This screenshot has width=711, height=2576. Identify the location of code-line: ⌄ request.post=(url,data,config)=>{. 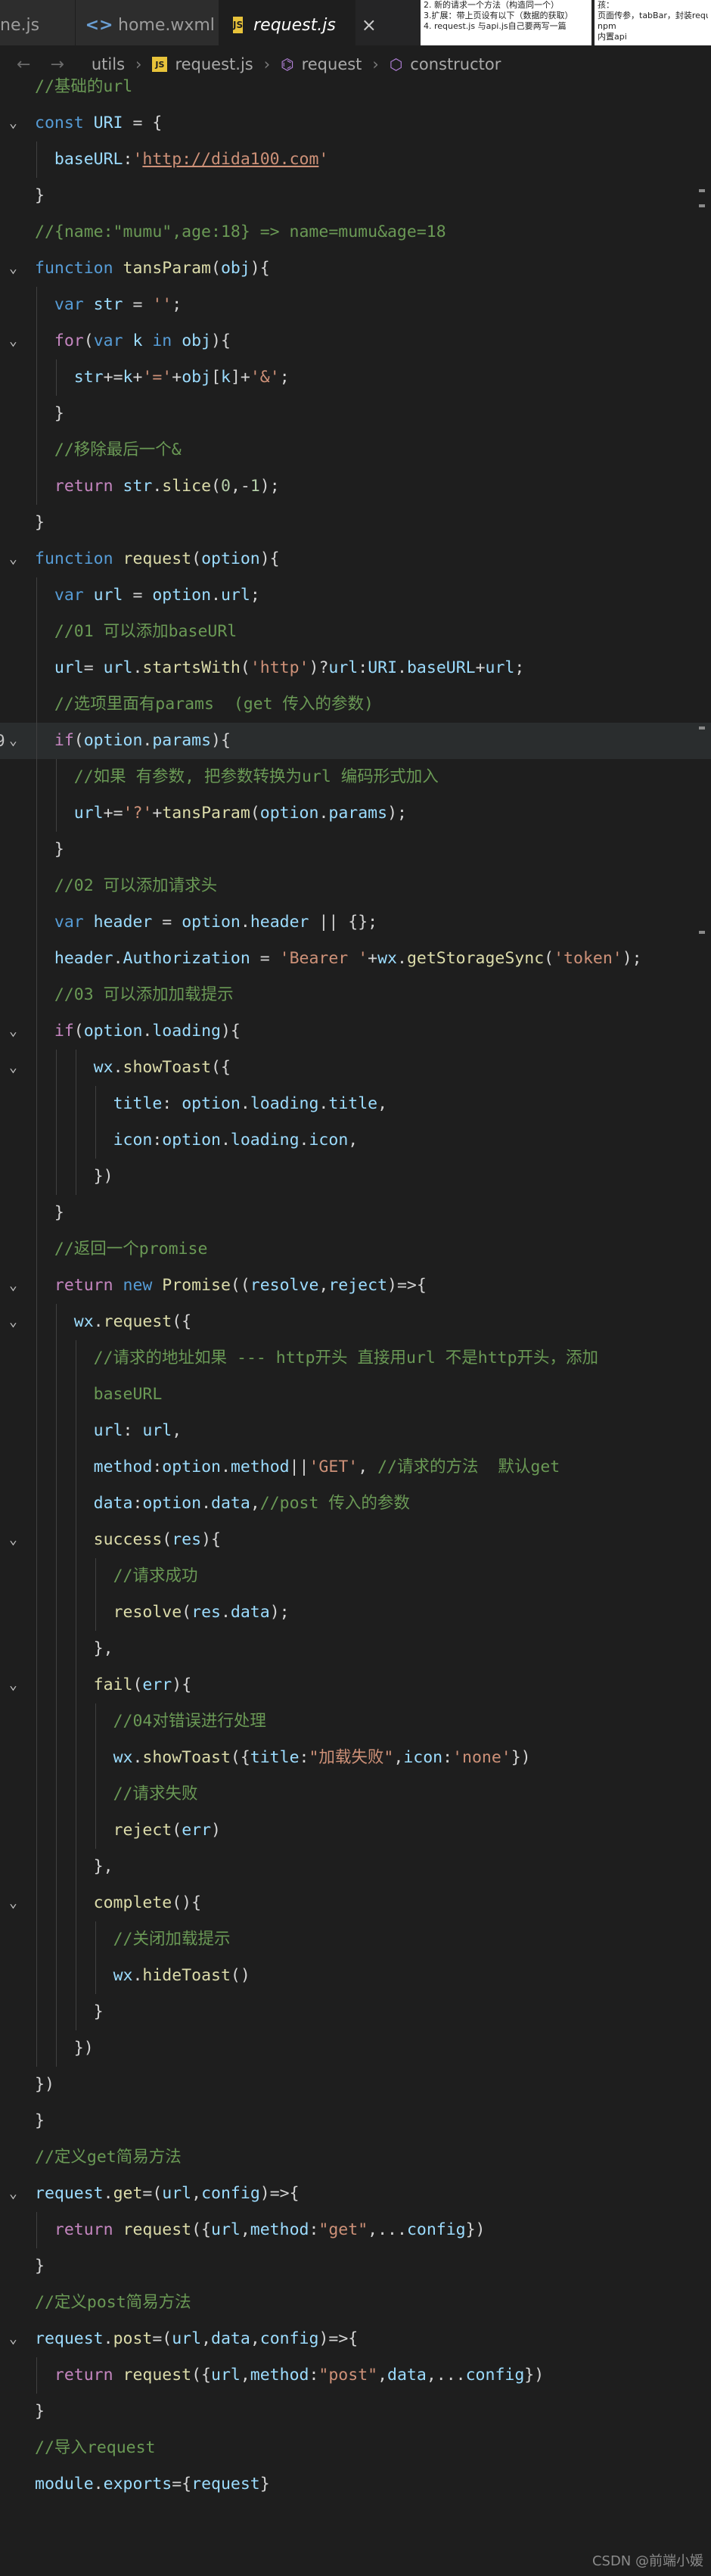
(355, 2339).